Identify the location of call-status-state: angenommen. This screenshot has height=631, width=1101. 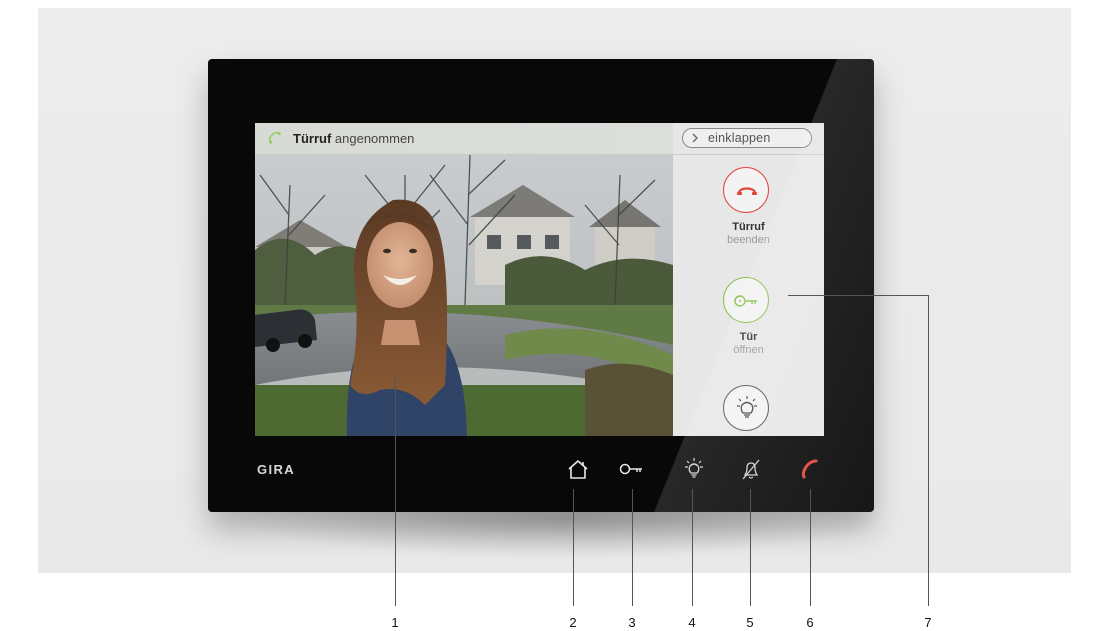
(374, 138).